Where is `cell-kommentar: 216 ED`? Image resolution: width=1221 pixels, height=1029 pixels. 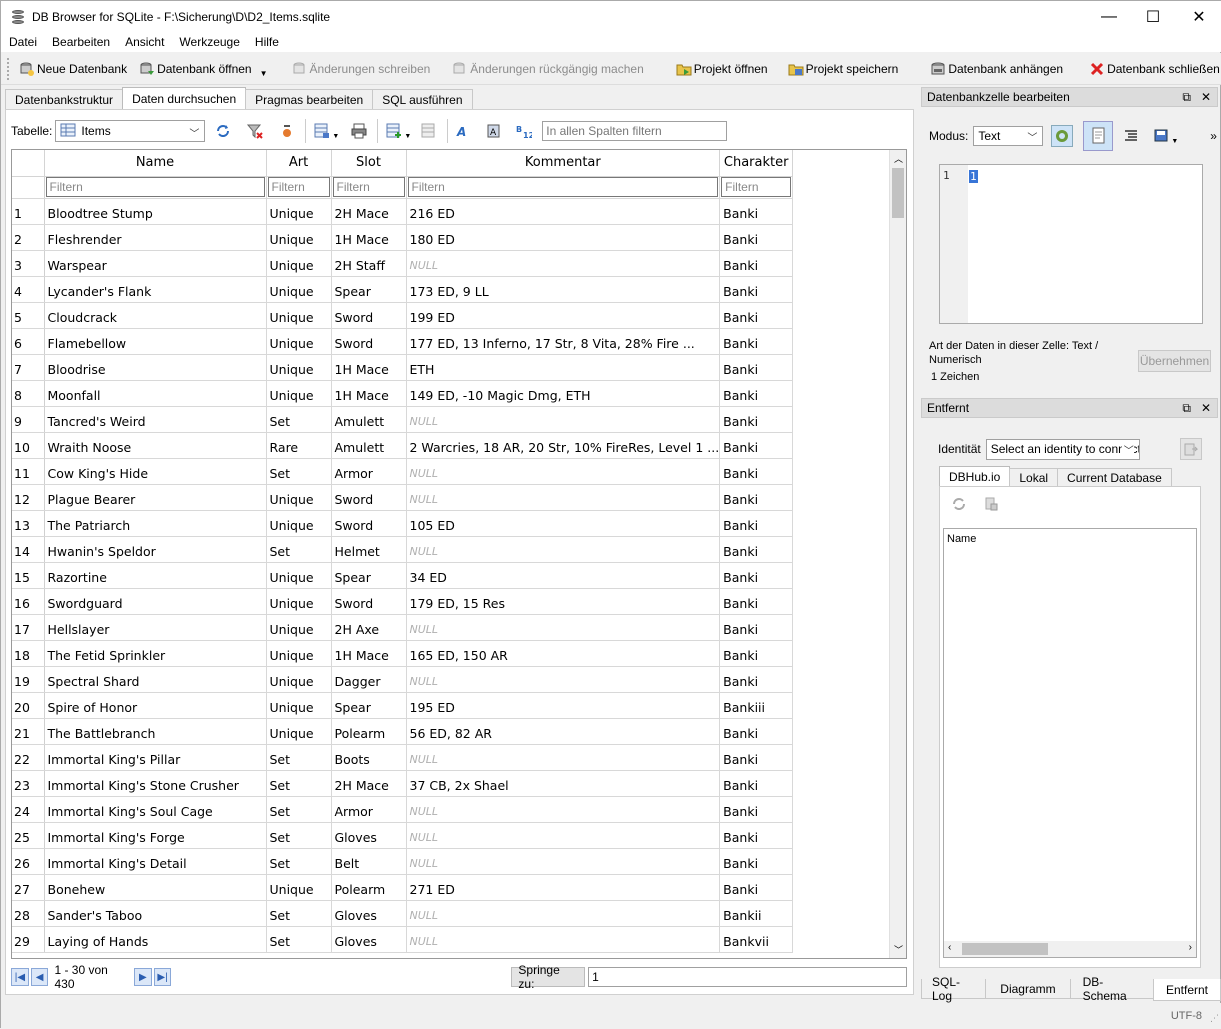 cell-kommentar: 216 ED is located at coordinates (563, 211).